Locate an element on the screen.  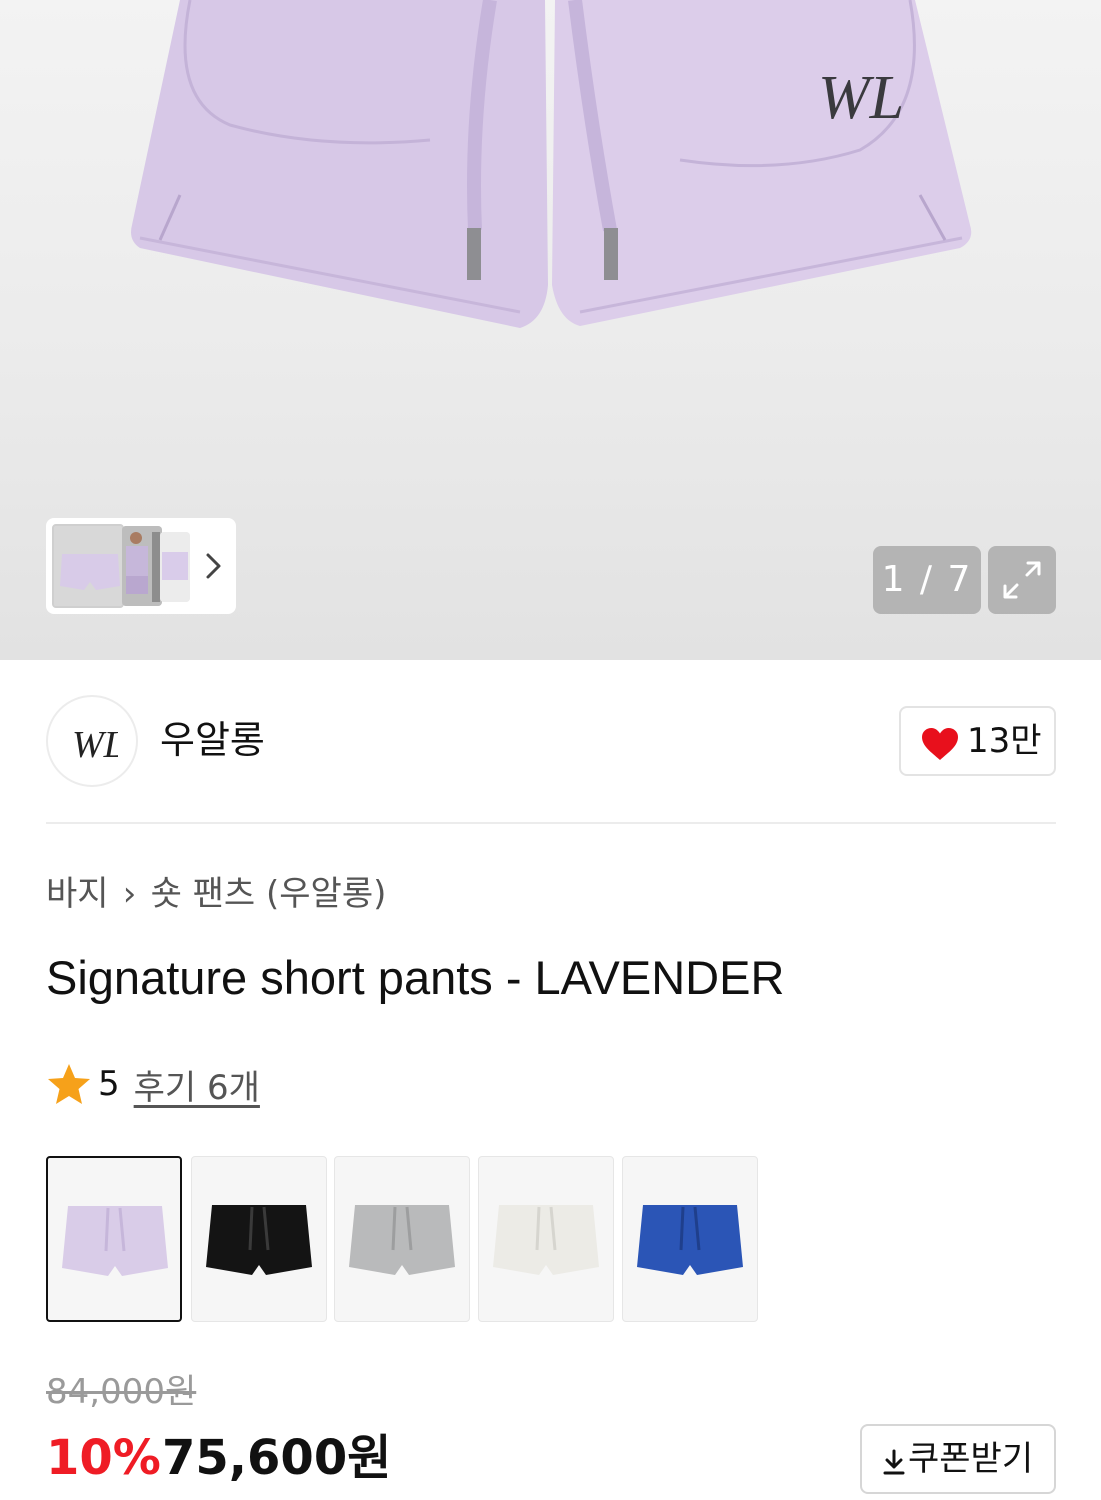
reviews-link: 후기 6개 is located at coordinates (197, 1084).